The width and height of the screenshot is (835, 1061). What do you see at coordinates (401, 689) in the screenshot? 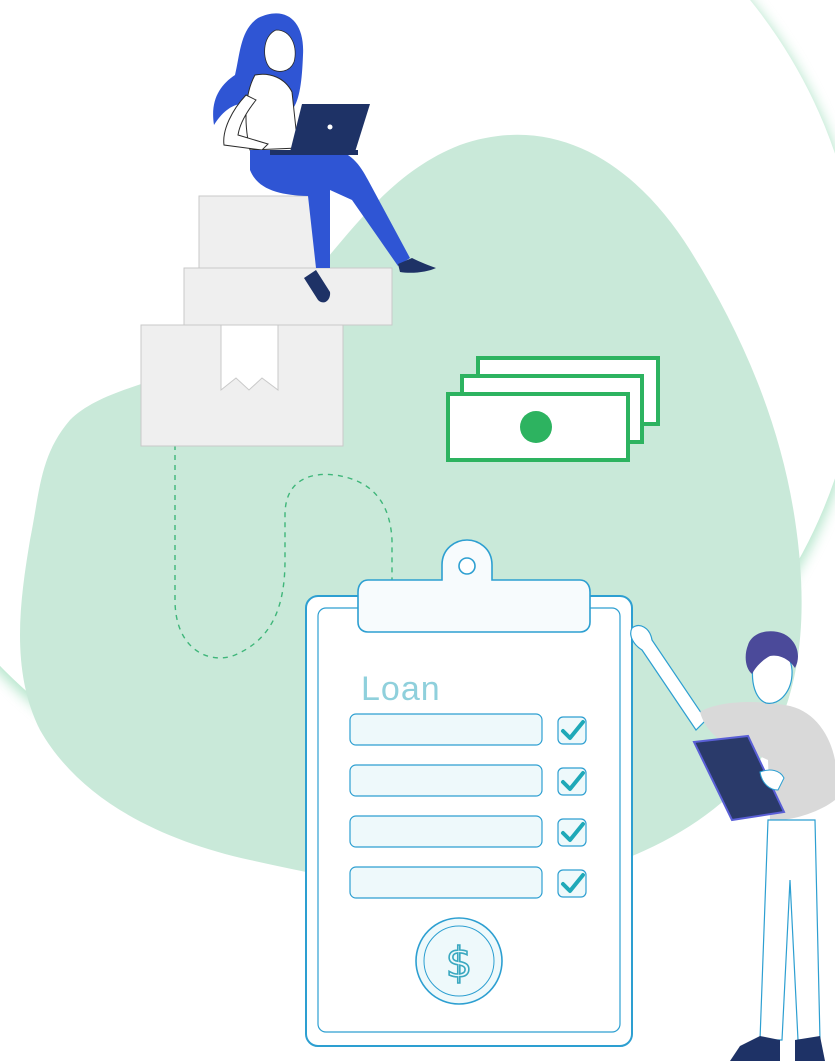
I see `loan-title: Loan` at bounding box center [401, 689].